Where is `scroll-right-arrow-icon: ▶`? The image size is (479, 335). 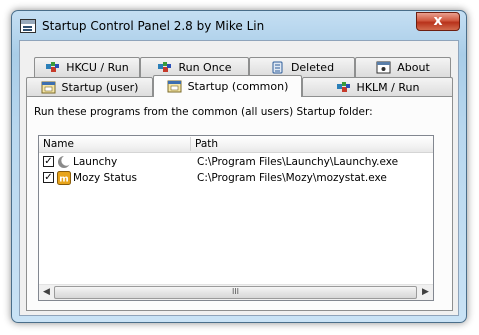
scroll-right-arrow-icon: ▶ is located at coordinates (425, 292).